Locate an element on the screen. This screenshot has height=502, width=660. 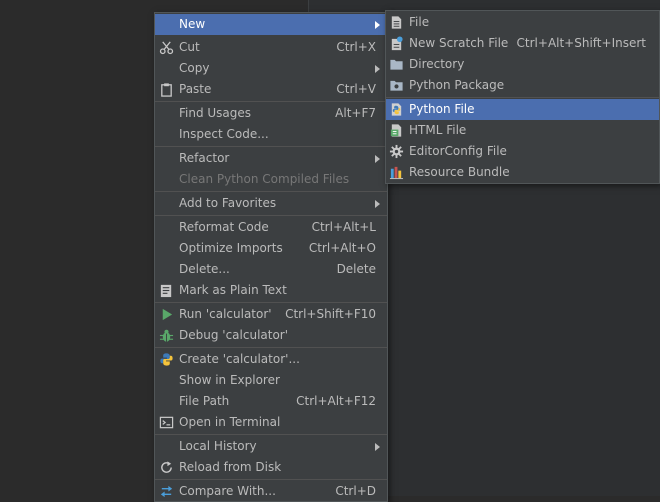
submenu-item-label: Resource Bundle is located at coordinates (459, 172).